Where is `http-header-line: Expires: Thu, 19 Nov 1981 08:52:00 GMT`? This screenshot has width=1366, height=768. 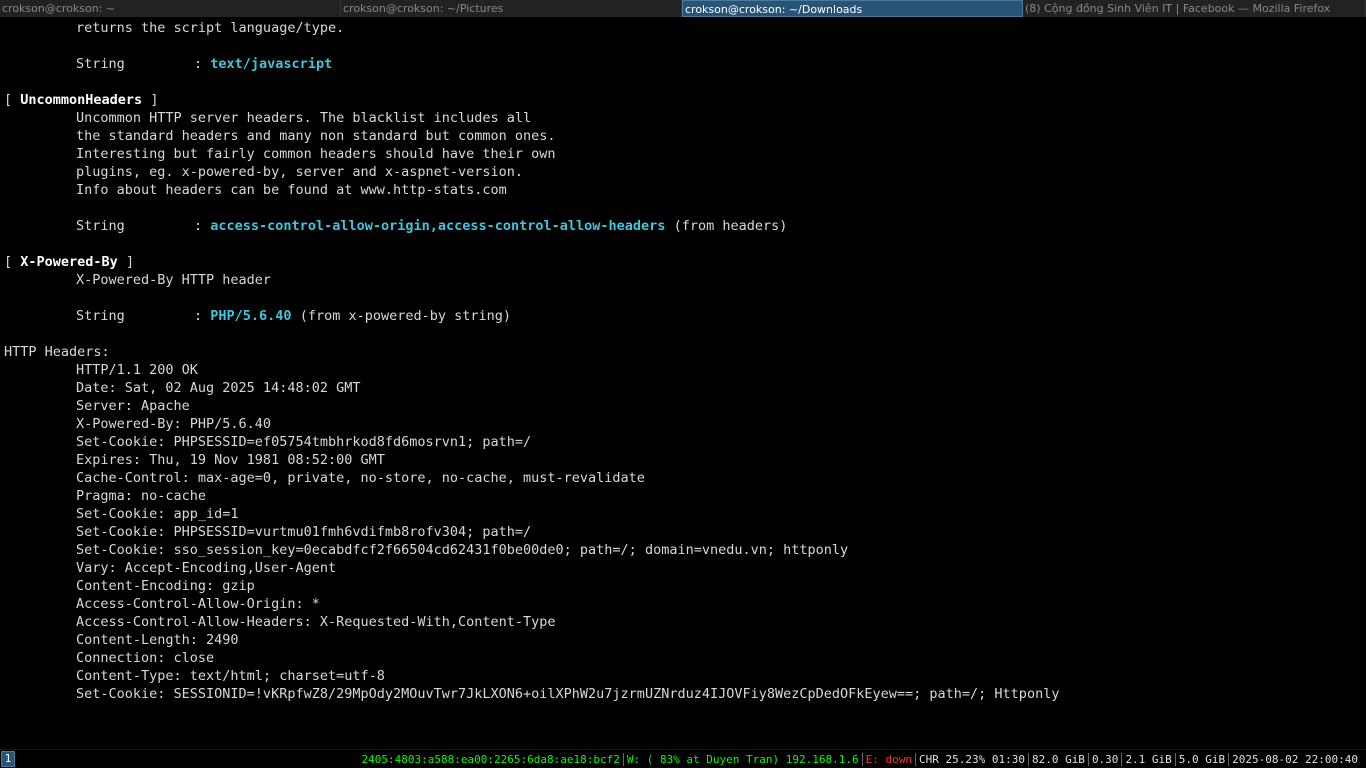 http-header-line: Expires: Thu, 19 Nov 1981 08:52:00 GMT is located at coordinates (230, 460).